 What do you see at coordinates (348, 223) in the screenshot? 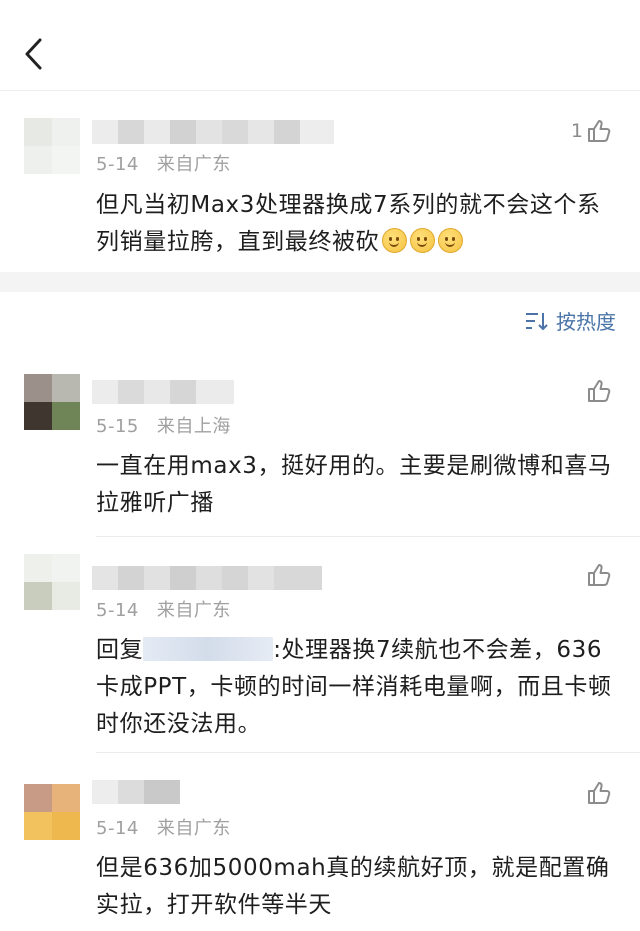
I see `comment-text: 但凡当初Max3处理器换成7系列的就不会这个系列销量拉胯，直到最终被砍` at bounding box center [348, 223].